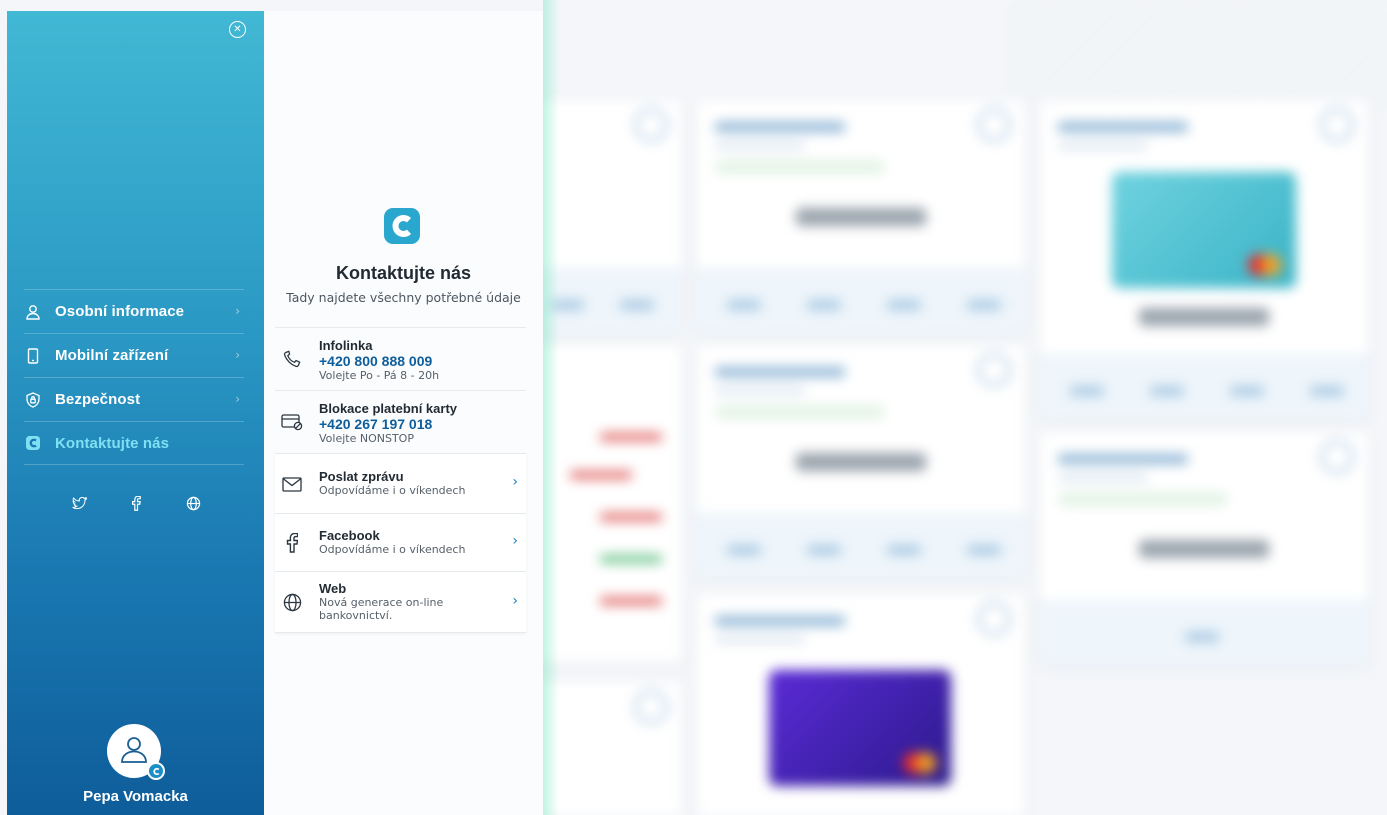 The image size is (1387, 815). What do you see at coordinates (349, 535) in the screenshot?
I see `contact-title: Facebook` at bounding box center [349, 535].